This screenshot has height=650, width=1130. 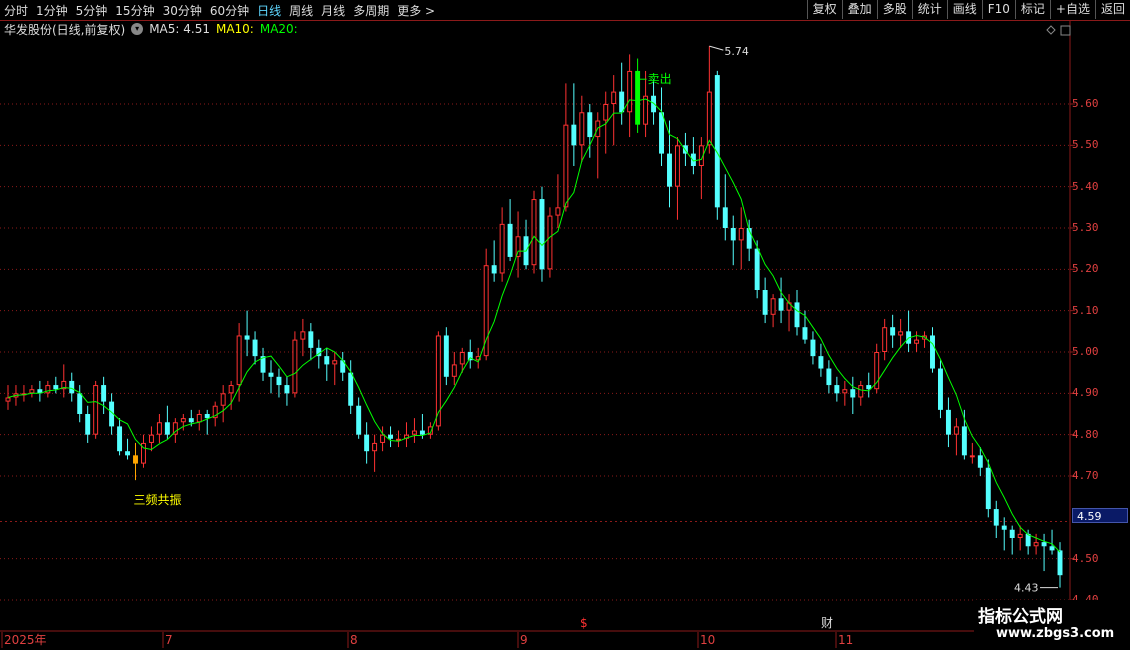 What do you see at coordinates (716, 48) in the screenshot?
I see `high-arrow` at bounding box center [716, 48].